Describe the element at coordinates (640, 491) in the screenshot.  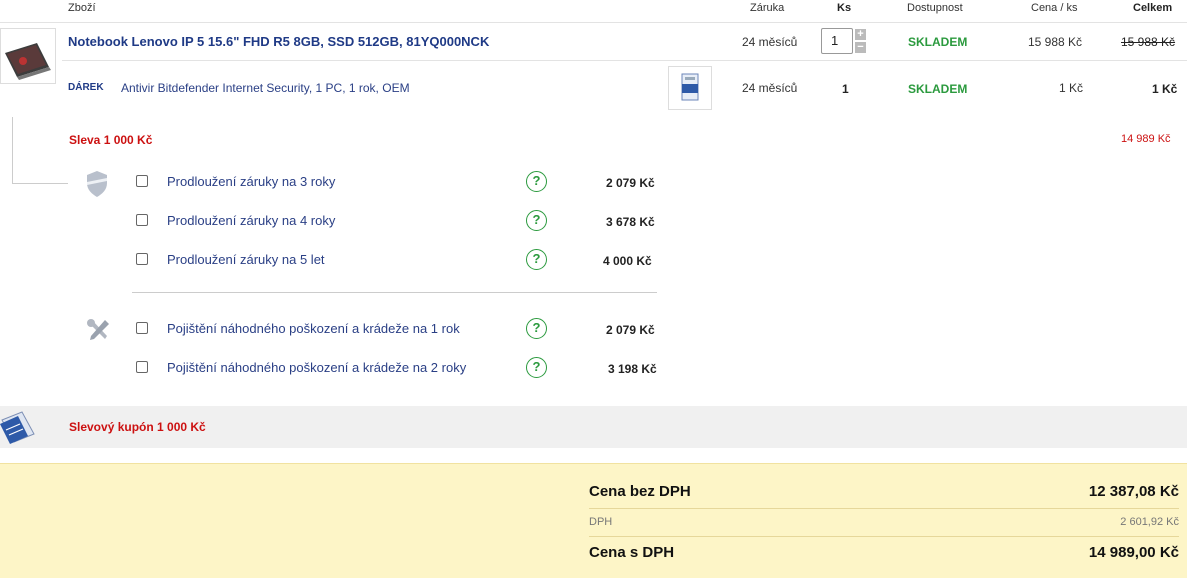
I see `price-no-vat-label: Cena bez DPH` at that location.